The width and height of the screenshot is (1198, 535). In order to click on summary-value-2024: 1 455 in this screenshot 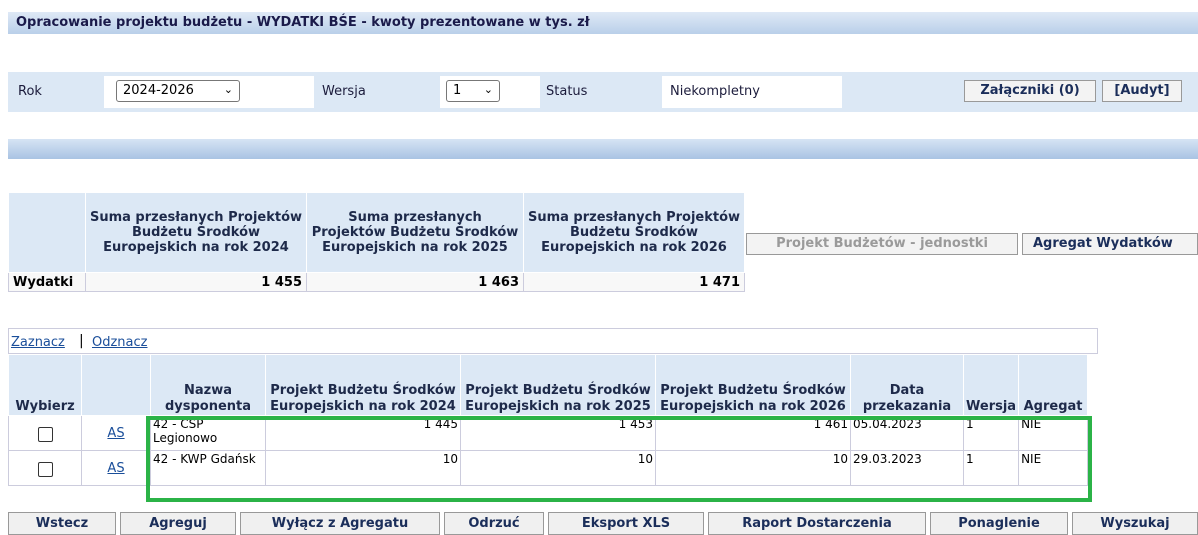, I will do `click(196, 282)`.